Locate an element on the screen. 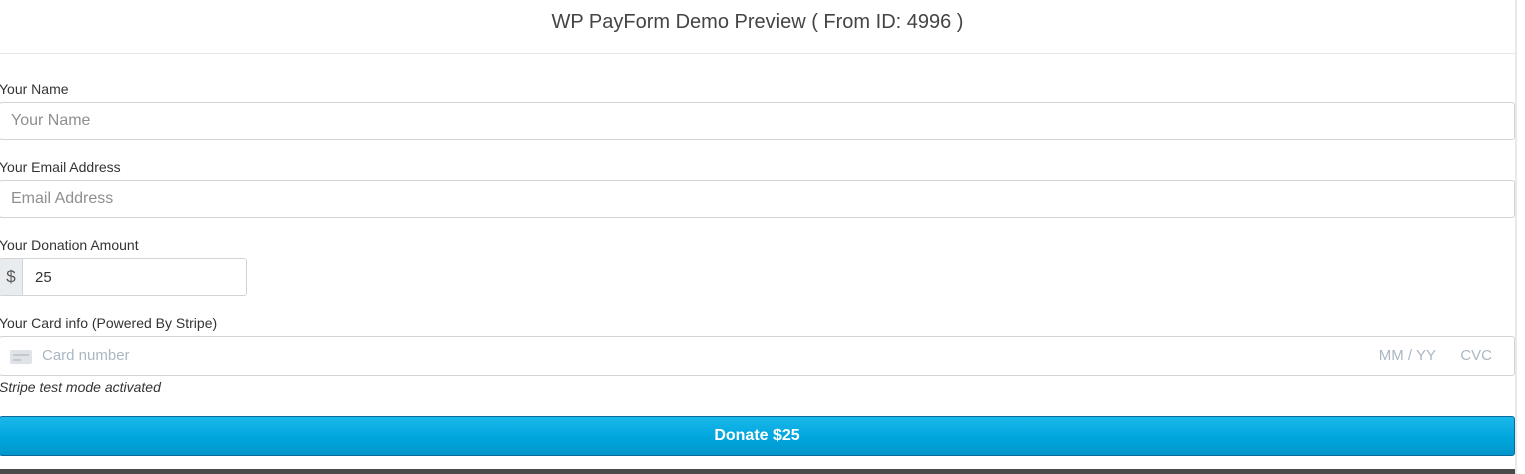 The image size is (1525, 474). right-edge-divider is located at coordinates (1516, 237).